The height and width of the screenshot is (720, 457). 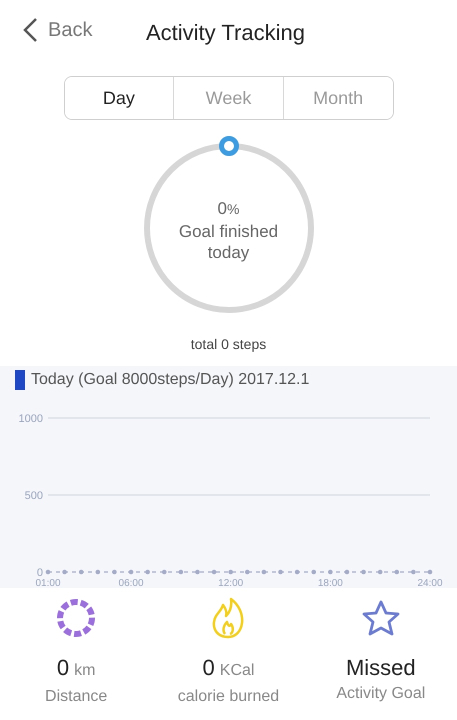 I want to click on x-axis-label: 01:00, so click(x=48, y=583).